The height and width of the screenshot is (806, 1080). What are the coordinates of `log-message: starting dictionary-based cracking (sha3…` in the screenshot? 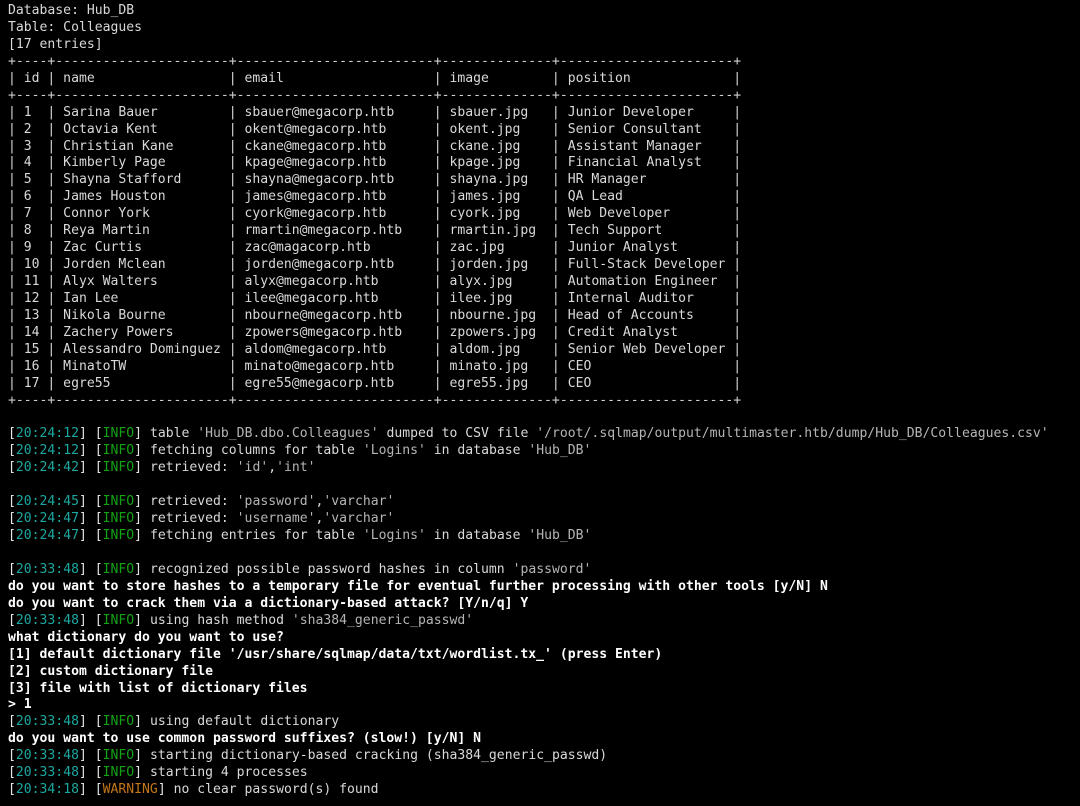 It's located at (378, 756).